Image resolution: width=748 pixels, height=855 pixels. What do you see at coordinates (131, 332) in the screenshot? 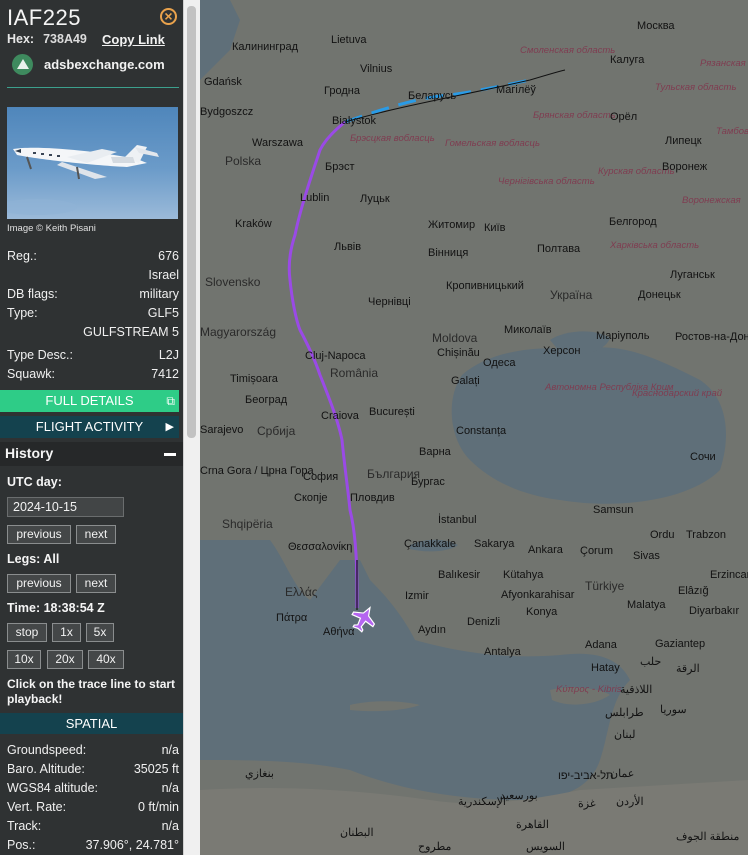
I see `field-value: GULFSTREAM 5` at bounding box center [131, 332].